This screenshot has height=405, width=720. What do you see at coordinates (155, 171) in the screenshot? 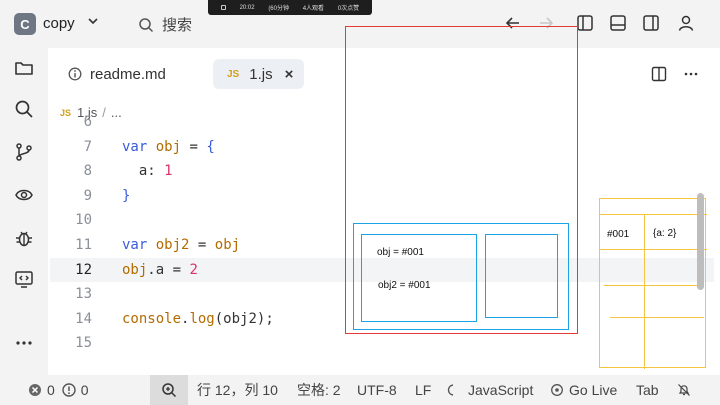
I see `code-text: a: 1` at bounding box center [155, 171].